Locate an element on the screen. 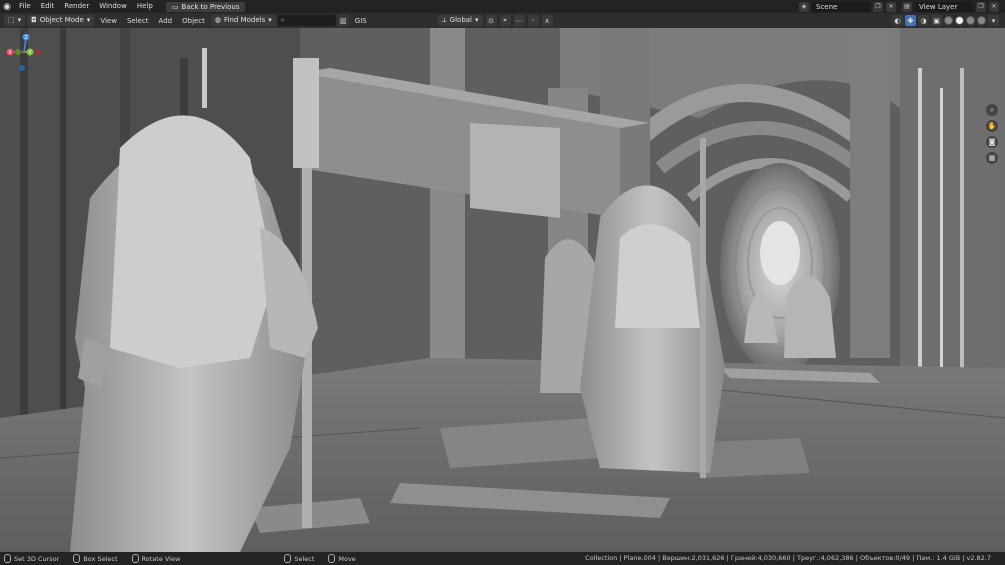 Image resolution: width=1005 pixels, height=565 pixels. menu-file: File is located at coordinates (25, 6).